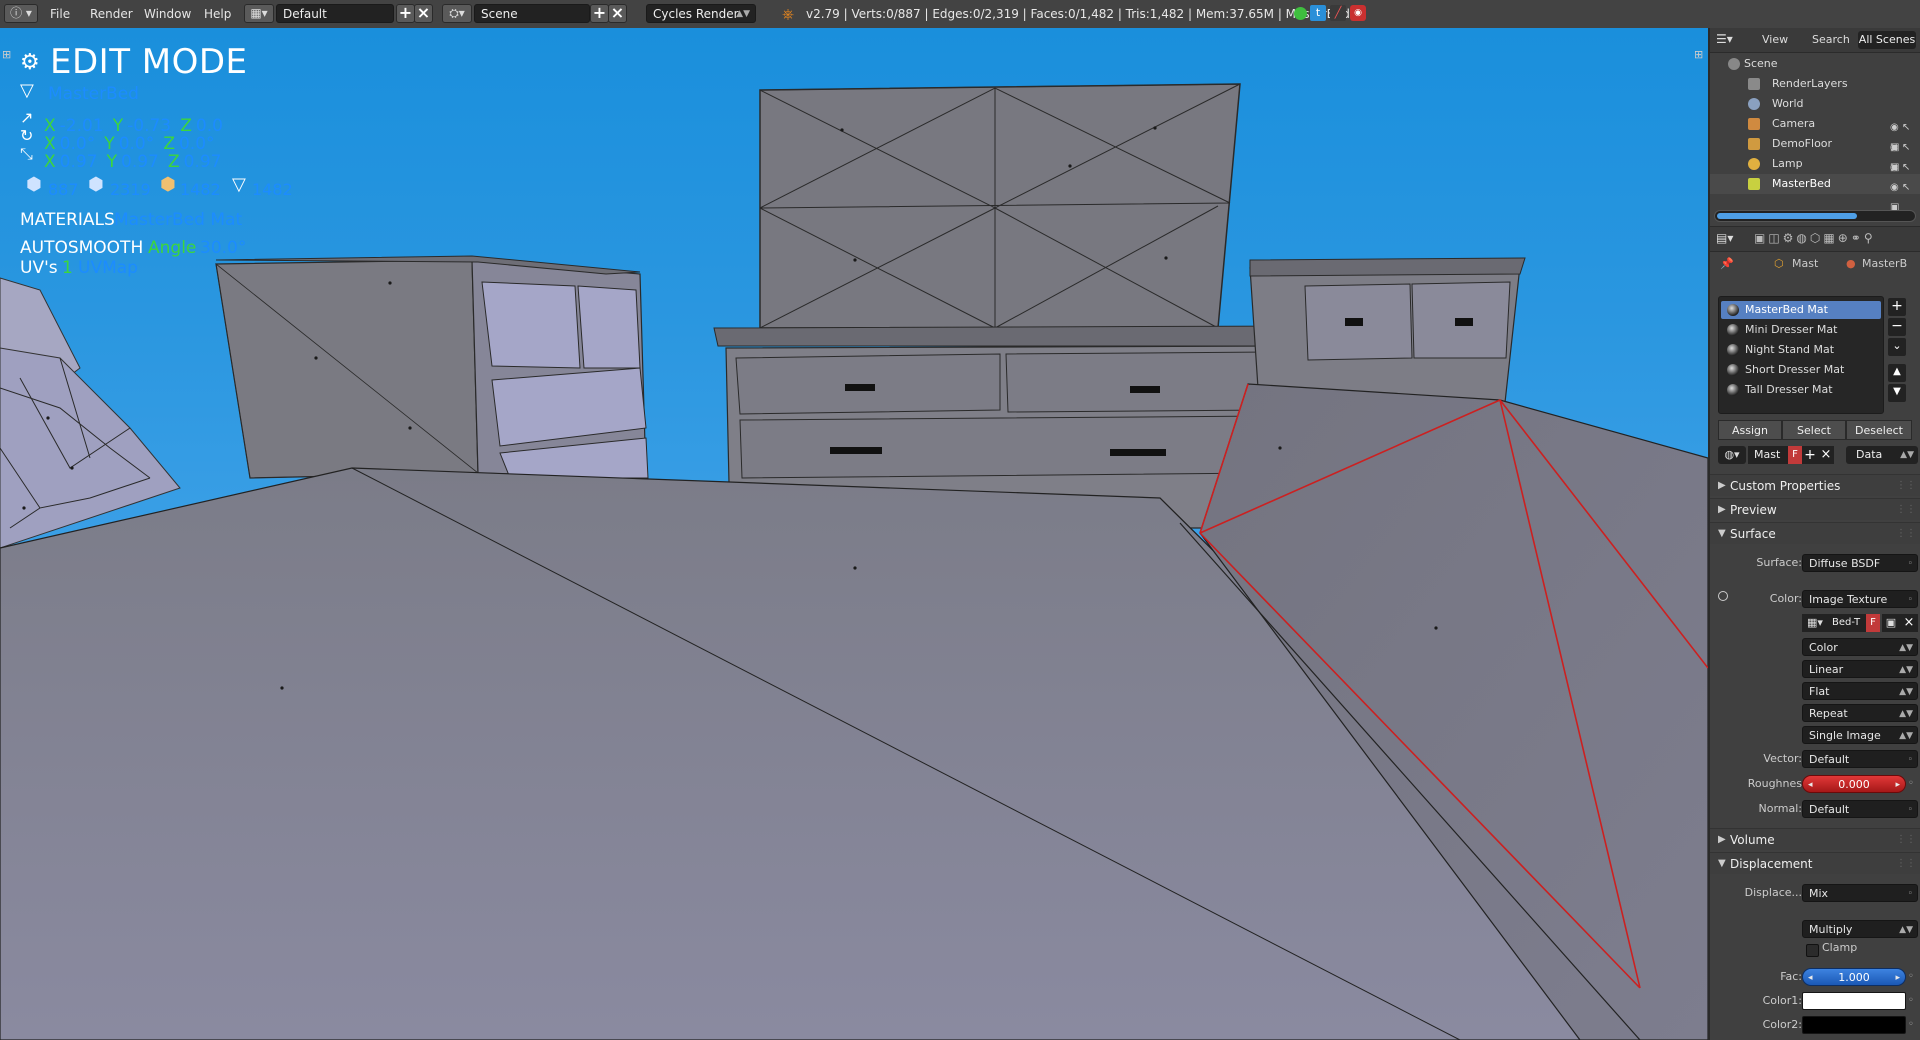 The image size is (1920, 1040). I want to click on add-material-slot-button: +, so click(1897, 307).